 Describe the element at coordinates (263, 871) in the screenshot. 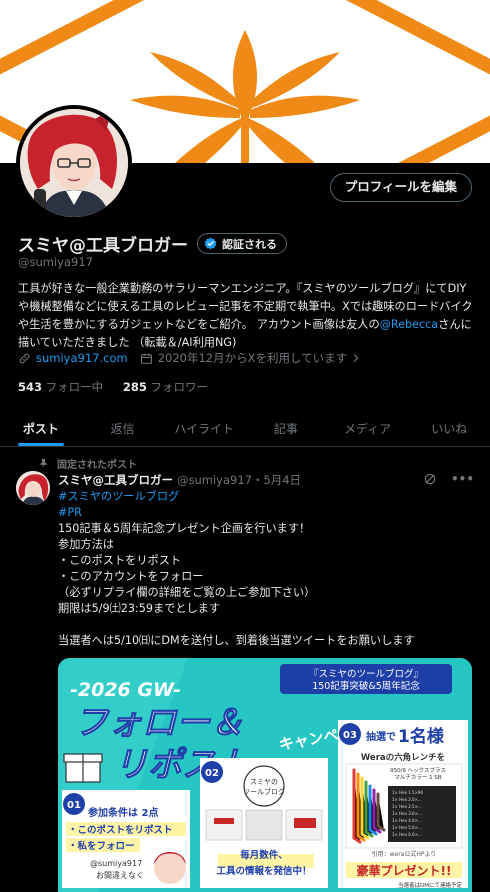

I see `step2-caption2: 工具の情報を発信中！` at that location.